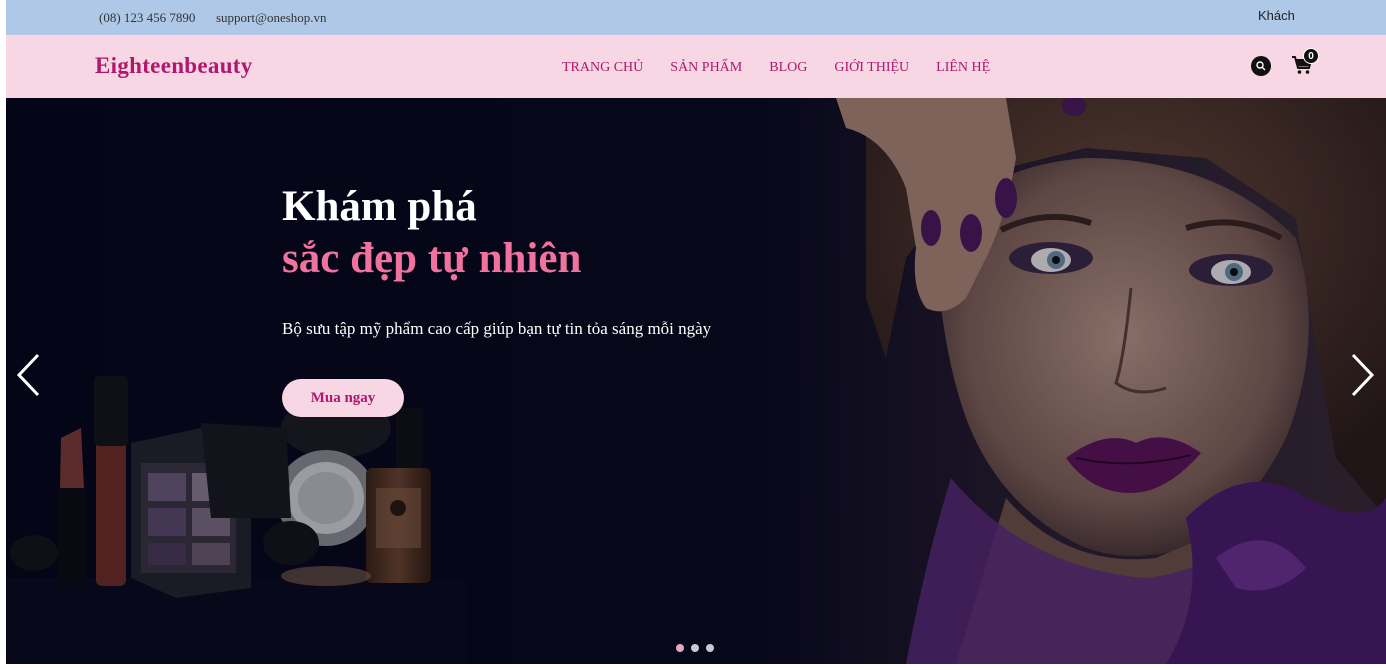  I want to click on hero-title-line-1: Khám phá, so click(379, 206).